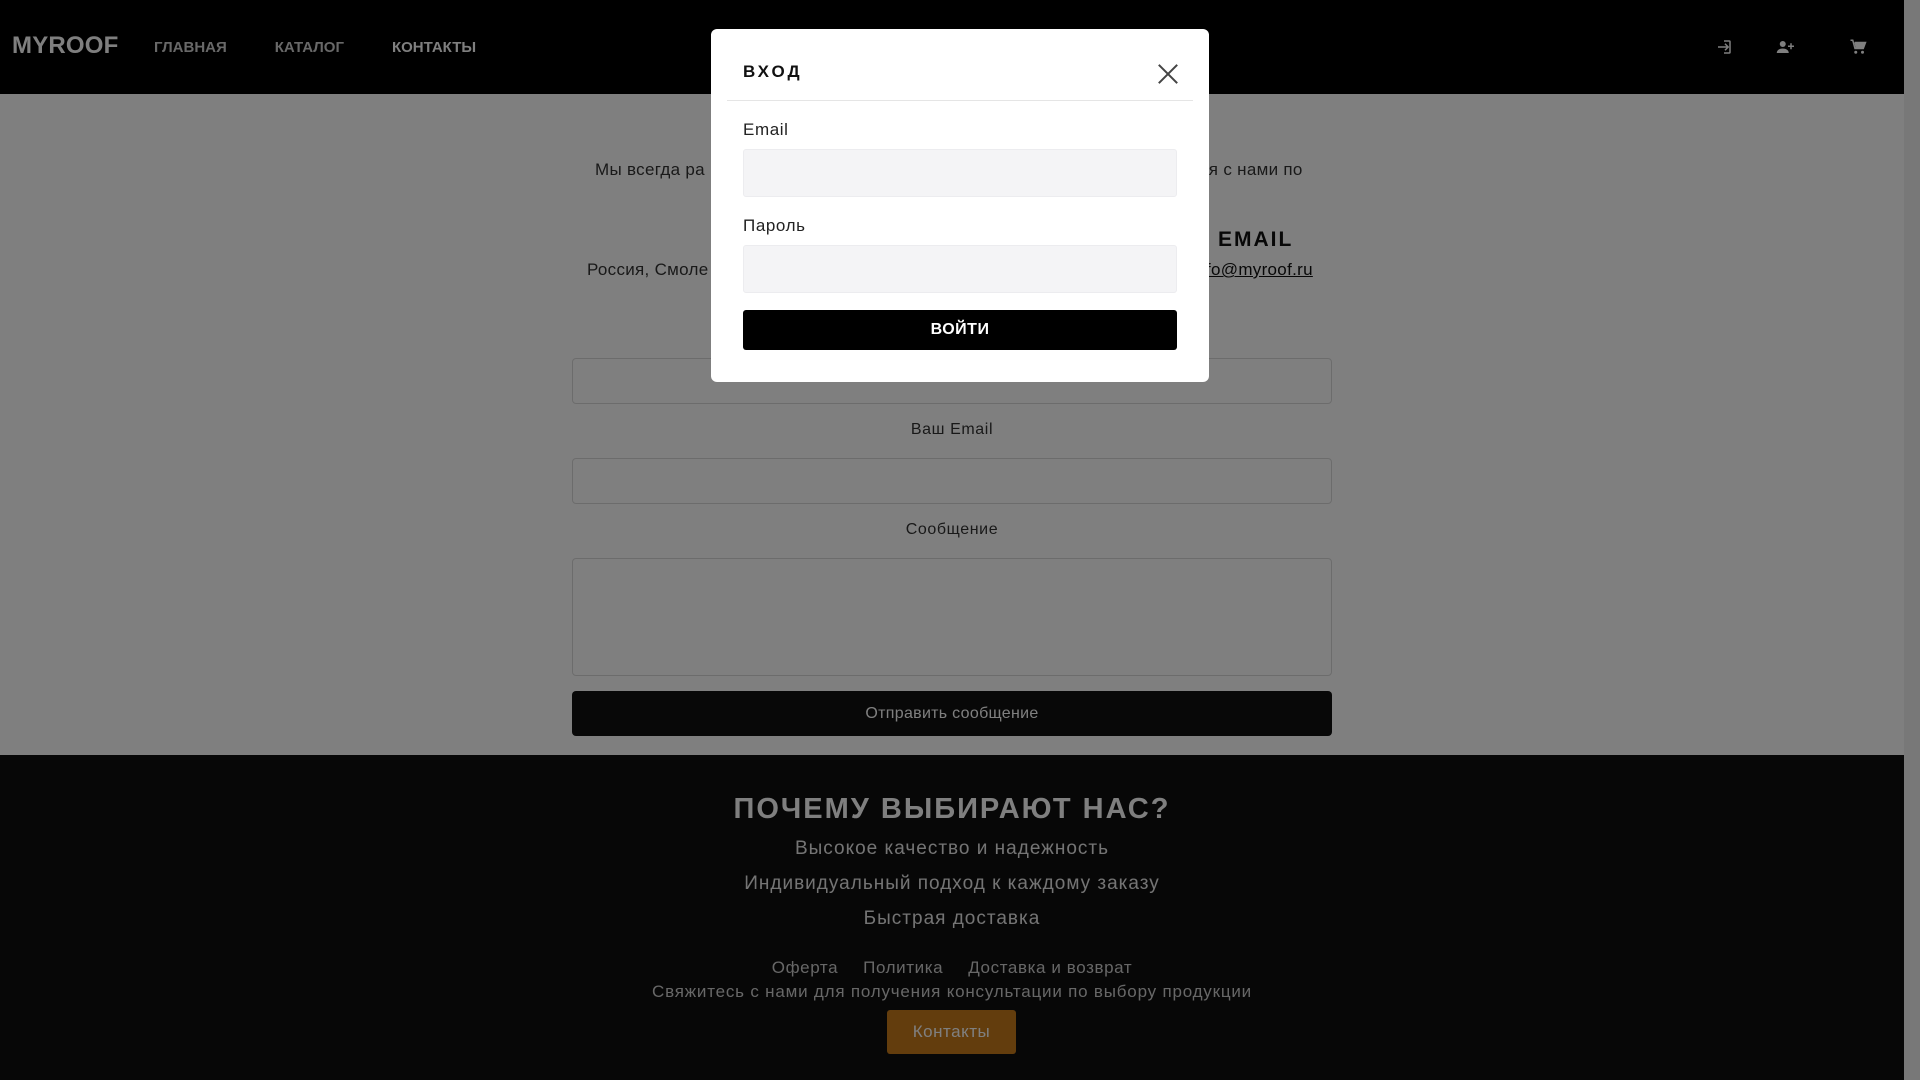 The height and width of the screenshot is (1080, 1920). What do you see at coordinates (960, 205) in the screenshot?
I see `login-modal: ВХОД Email Пароль ВОЙТИ` at bounding box center [960, 205].